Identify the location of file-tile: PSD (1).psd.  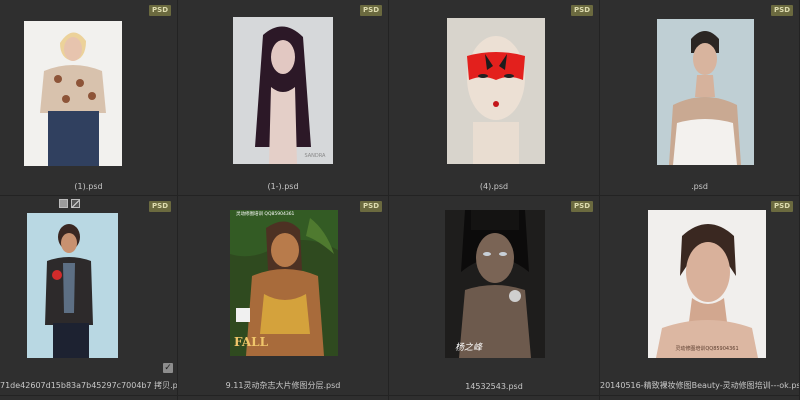
(89, 98).